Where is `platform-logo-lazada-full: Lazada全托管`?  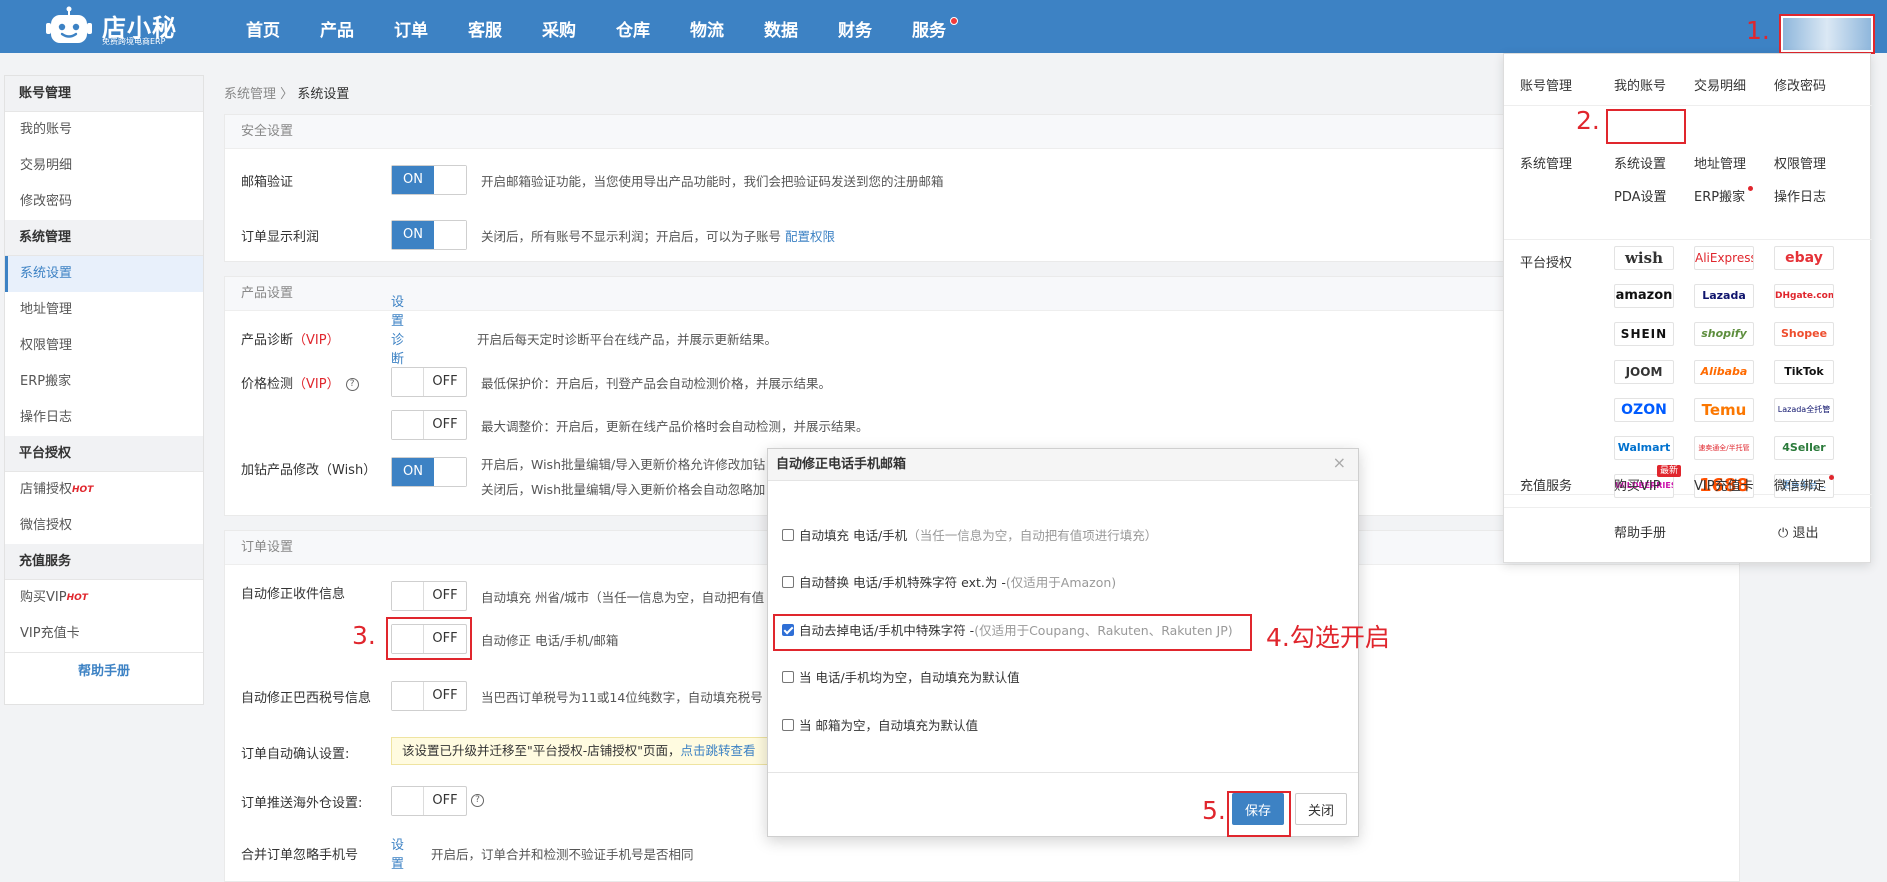 platform-logo-lazada-full: Lazada全托管 is located at coordinates (1804, 410).